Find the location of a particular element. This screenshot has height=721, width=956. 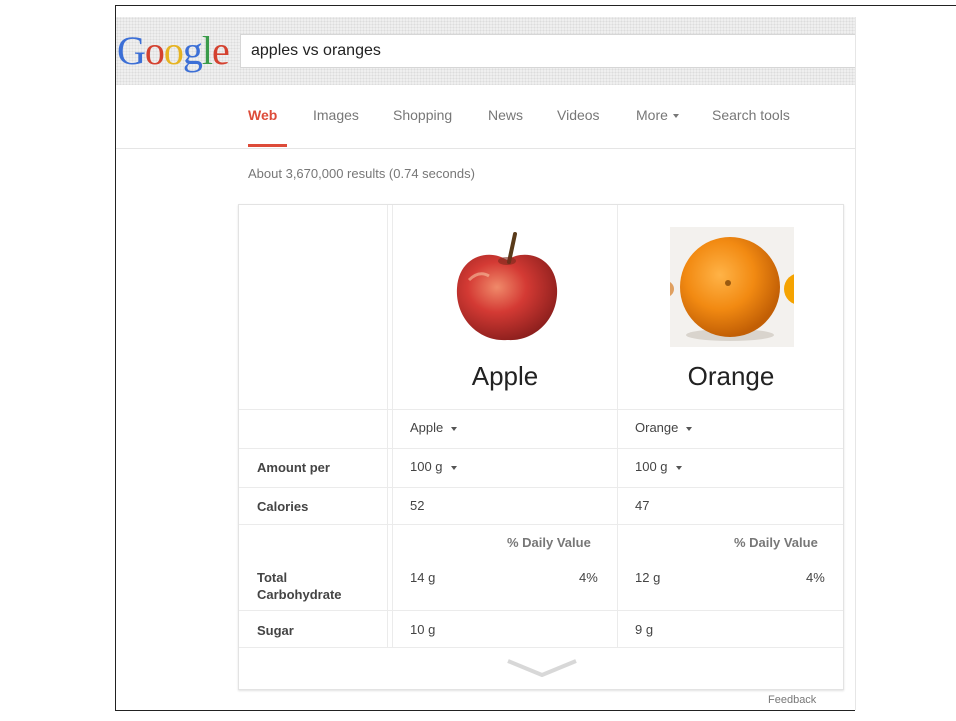

row-label-total-carbohydrate: Total Carbohydrate is located at coordinates (299, 586).